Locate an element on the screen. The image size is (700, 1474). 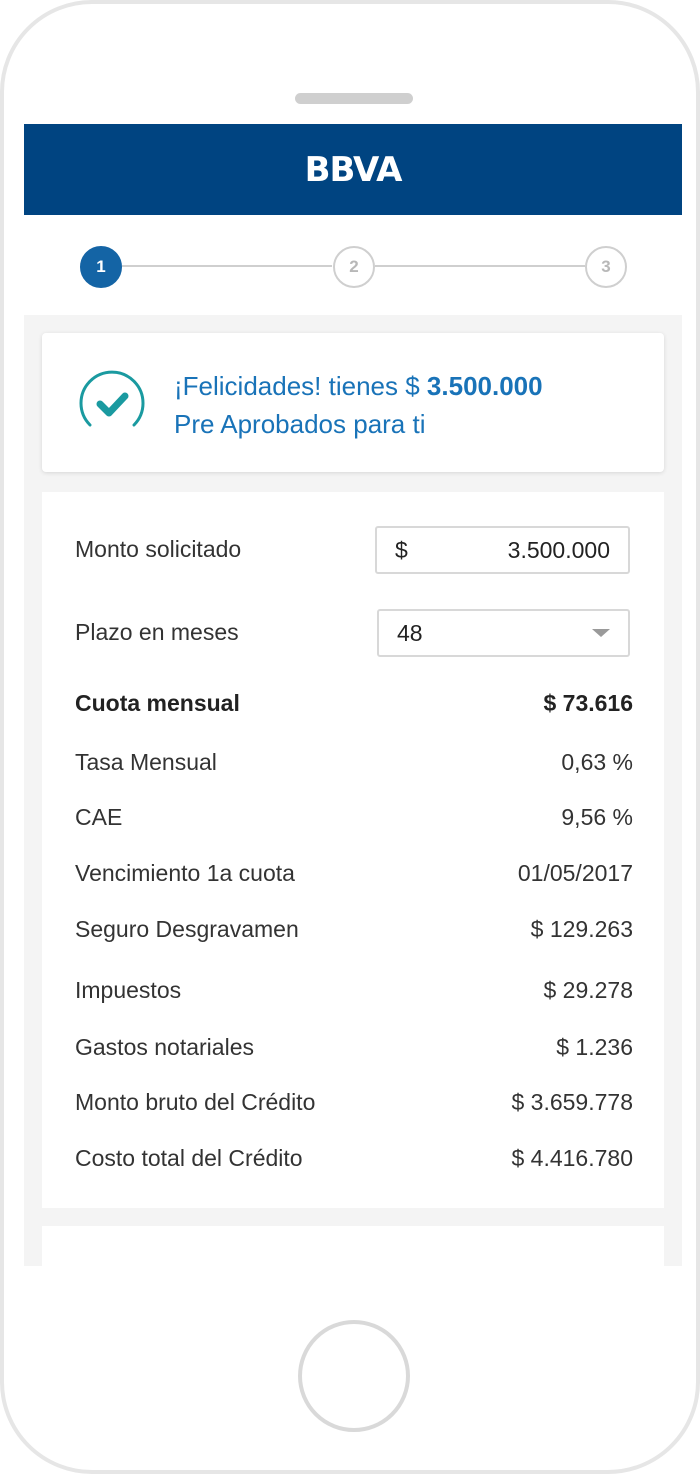
step-2: 2 is located at coordinates (354, 267).